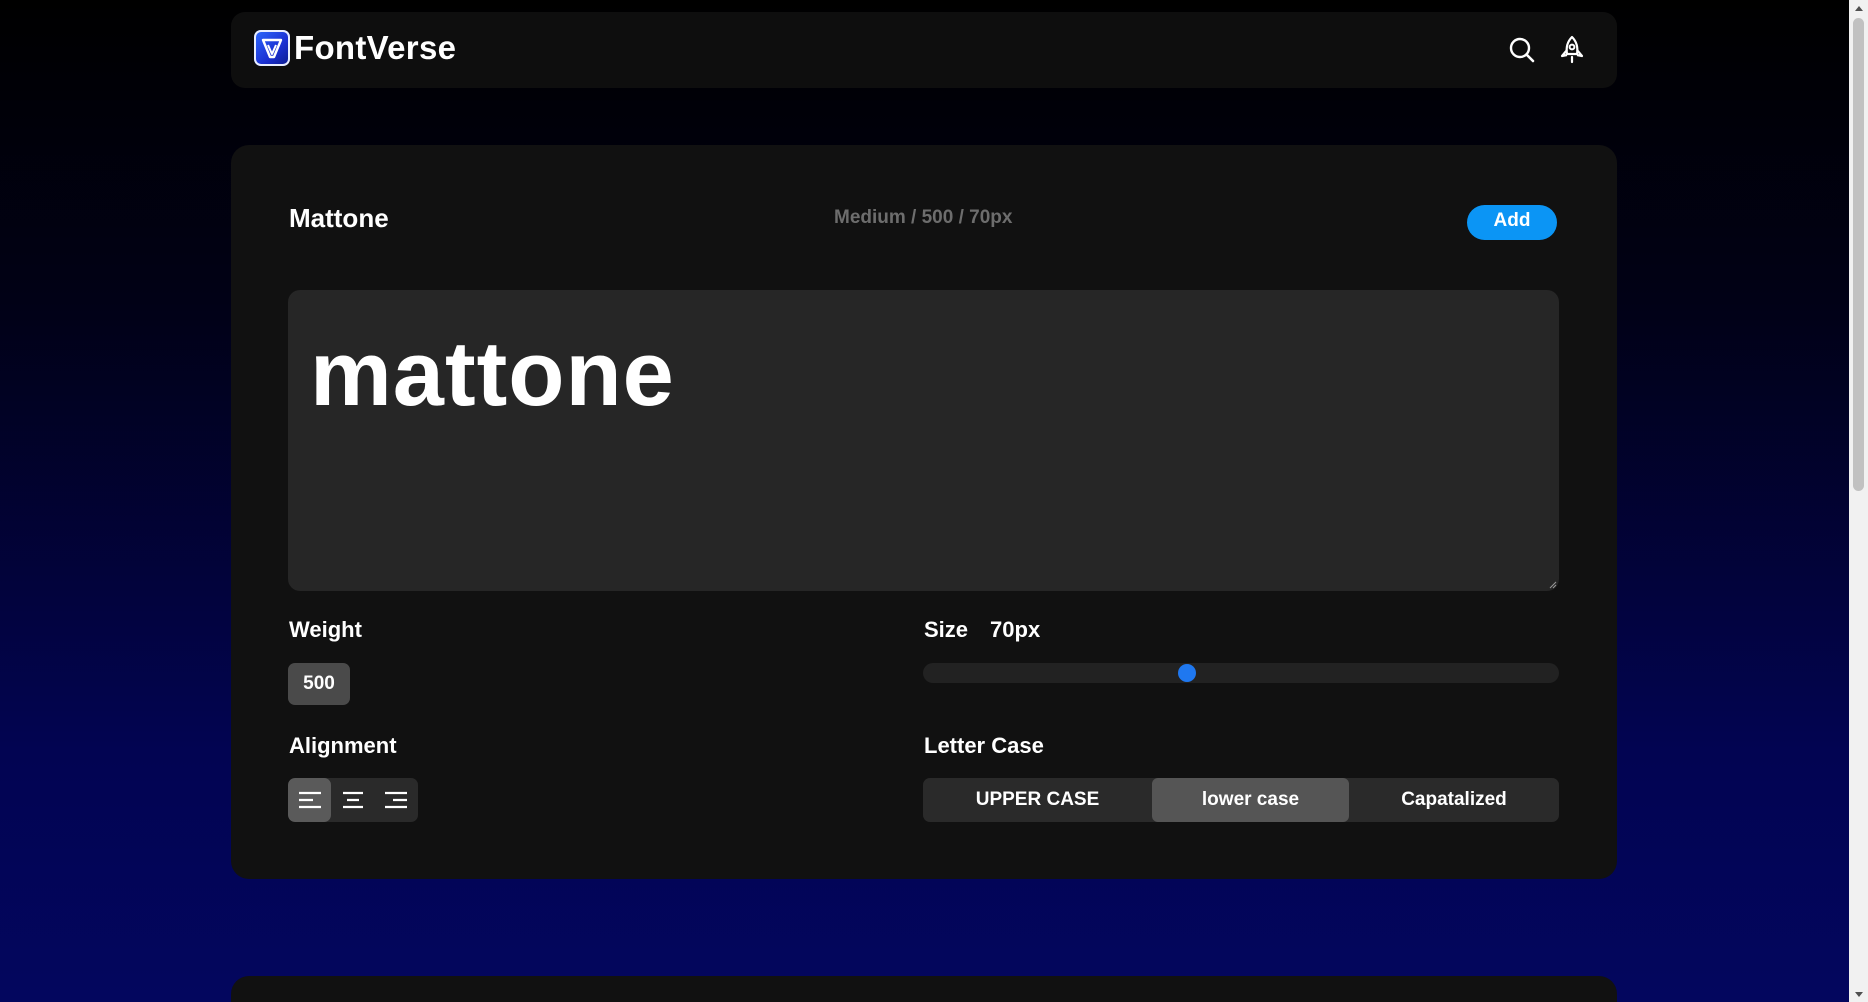  I want to click on align-left-button, so click(309, 800).